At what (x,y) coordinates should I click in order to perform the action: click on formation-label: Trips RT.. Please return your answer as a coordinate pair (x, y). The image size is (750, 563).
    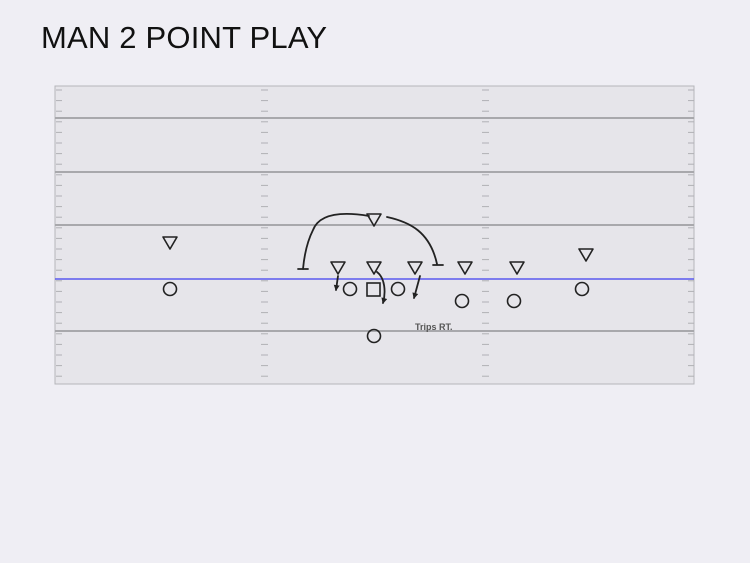
    Looking at the image, I should click on (434, 327).